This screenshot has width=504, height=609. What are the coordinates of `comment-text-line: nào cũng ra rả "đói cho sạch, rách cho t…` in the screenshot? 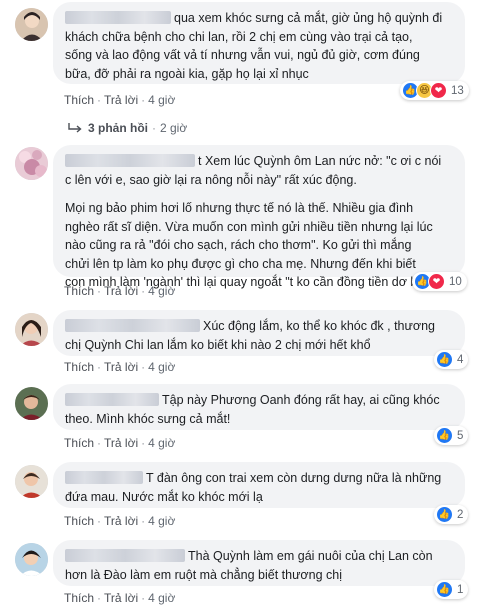 It's located at (238, 245).